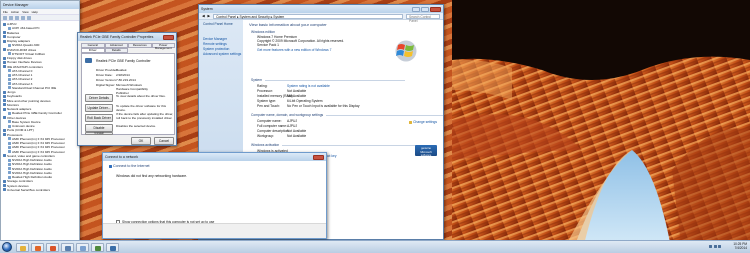 The image size is (750, 253). Describe the element at coordinates (277, 121) in the screenshot. I see `computer-name-row: Computer name: AJPUJ` at that location.